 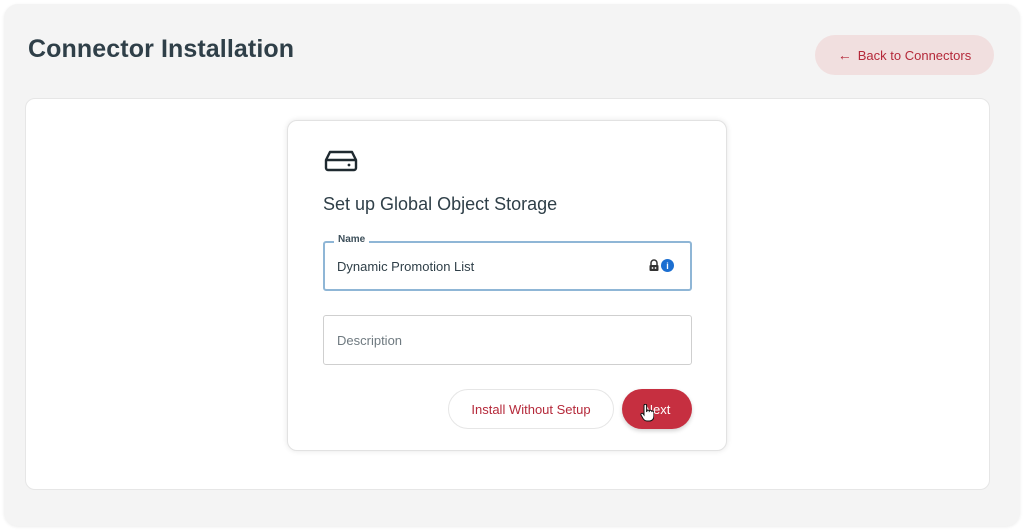 What do you see at coordinates (531, 409) in the screenshot?
I see `install-without-setup-button: Install Without Setup` at bounding box center [531, 409].